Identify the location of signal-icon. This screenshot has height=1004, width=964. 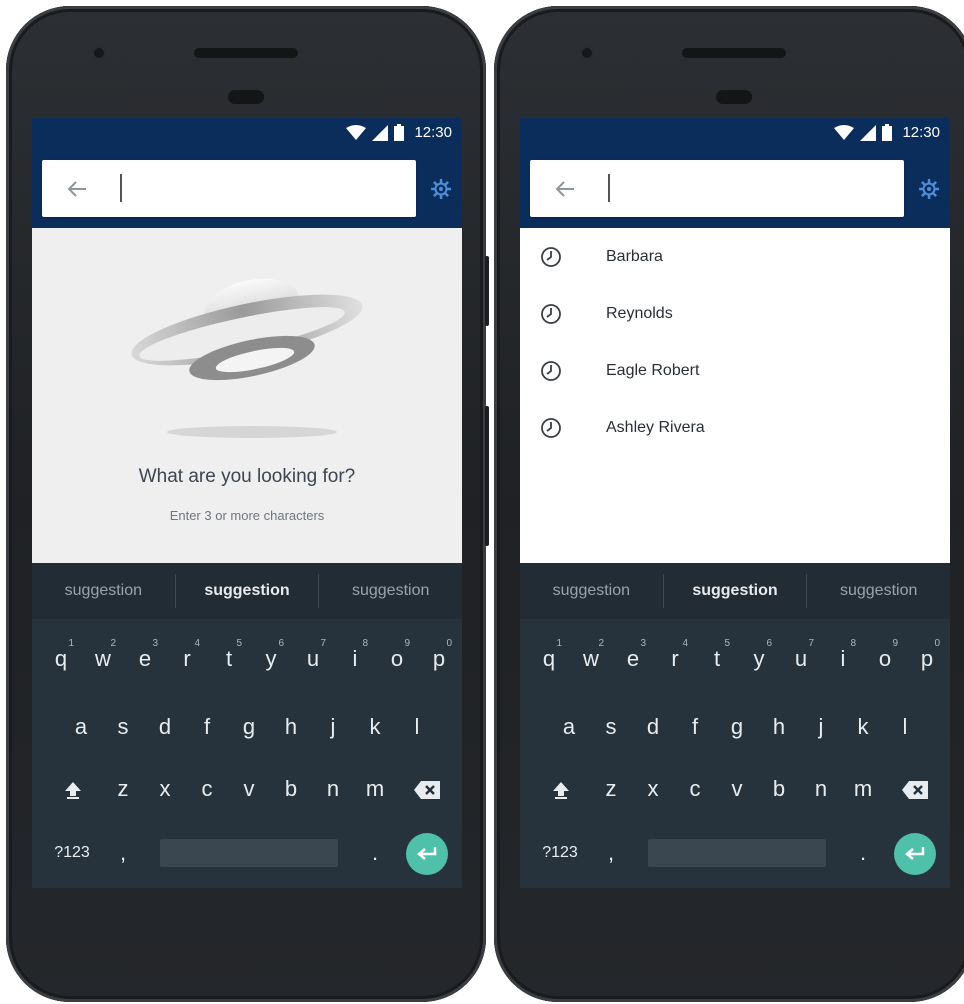
(868, 132).